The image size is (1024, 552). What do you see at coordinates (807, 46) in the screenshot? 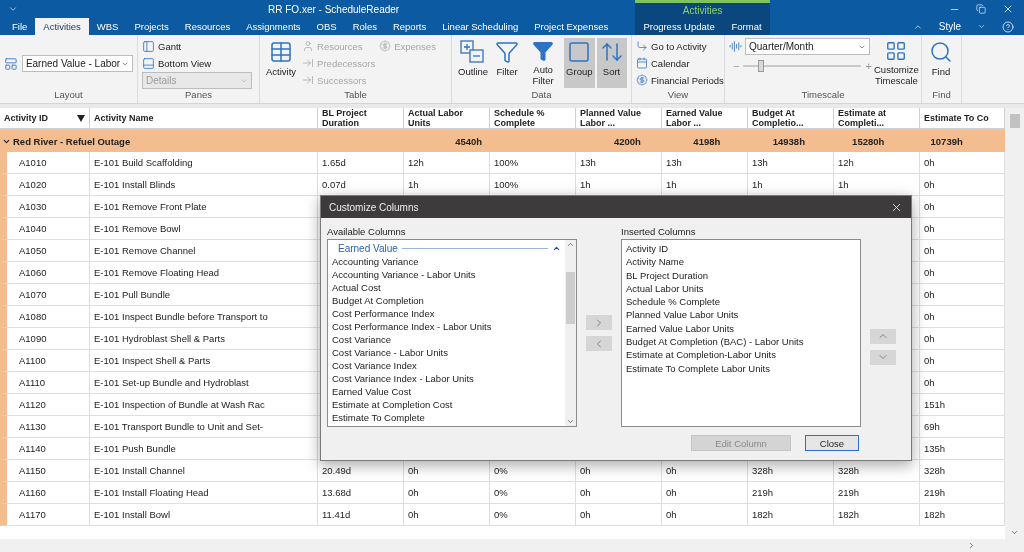
I see `timescale-dropdown: Quarter/Month` at bounding box center [807, 46].